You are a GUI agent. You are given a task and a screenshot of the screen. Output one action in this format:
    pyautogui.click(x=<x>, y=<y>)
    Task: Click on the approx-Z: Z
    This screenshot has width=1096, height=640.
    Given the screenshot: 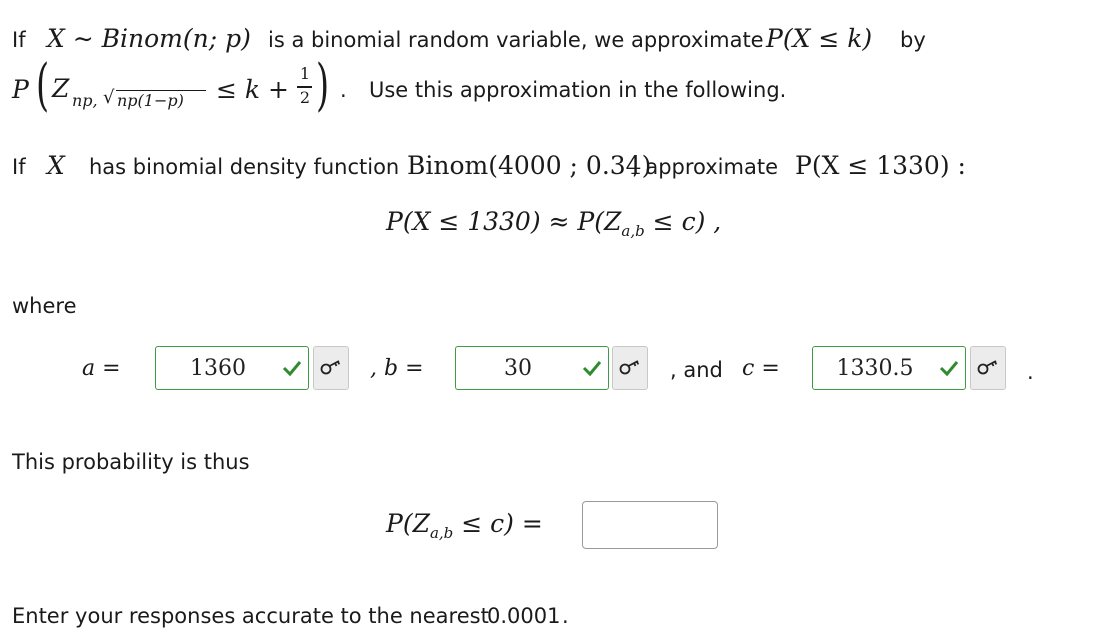 What is the action you would take?
    pyautogui.click(x=61, y=88)
    